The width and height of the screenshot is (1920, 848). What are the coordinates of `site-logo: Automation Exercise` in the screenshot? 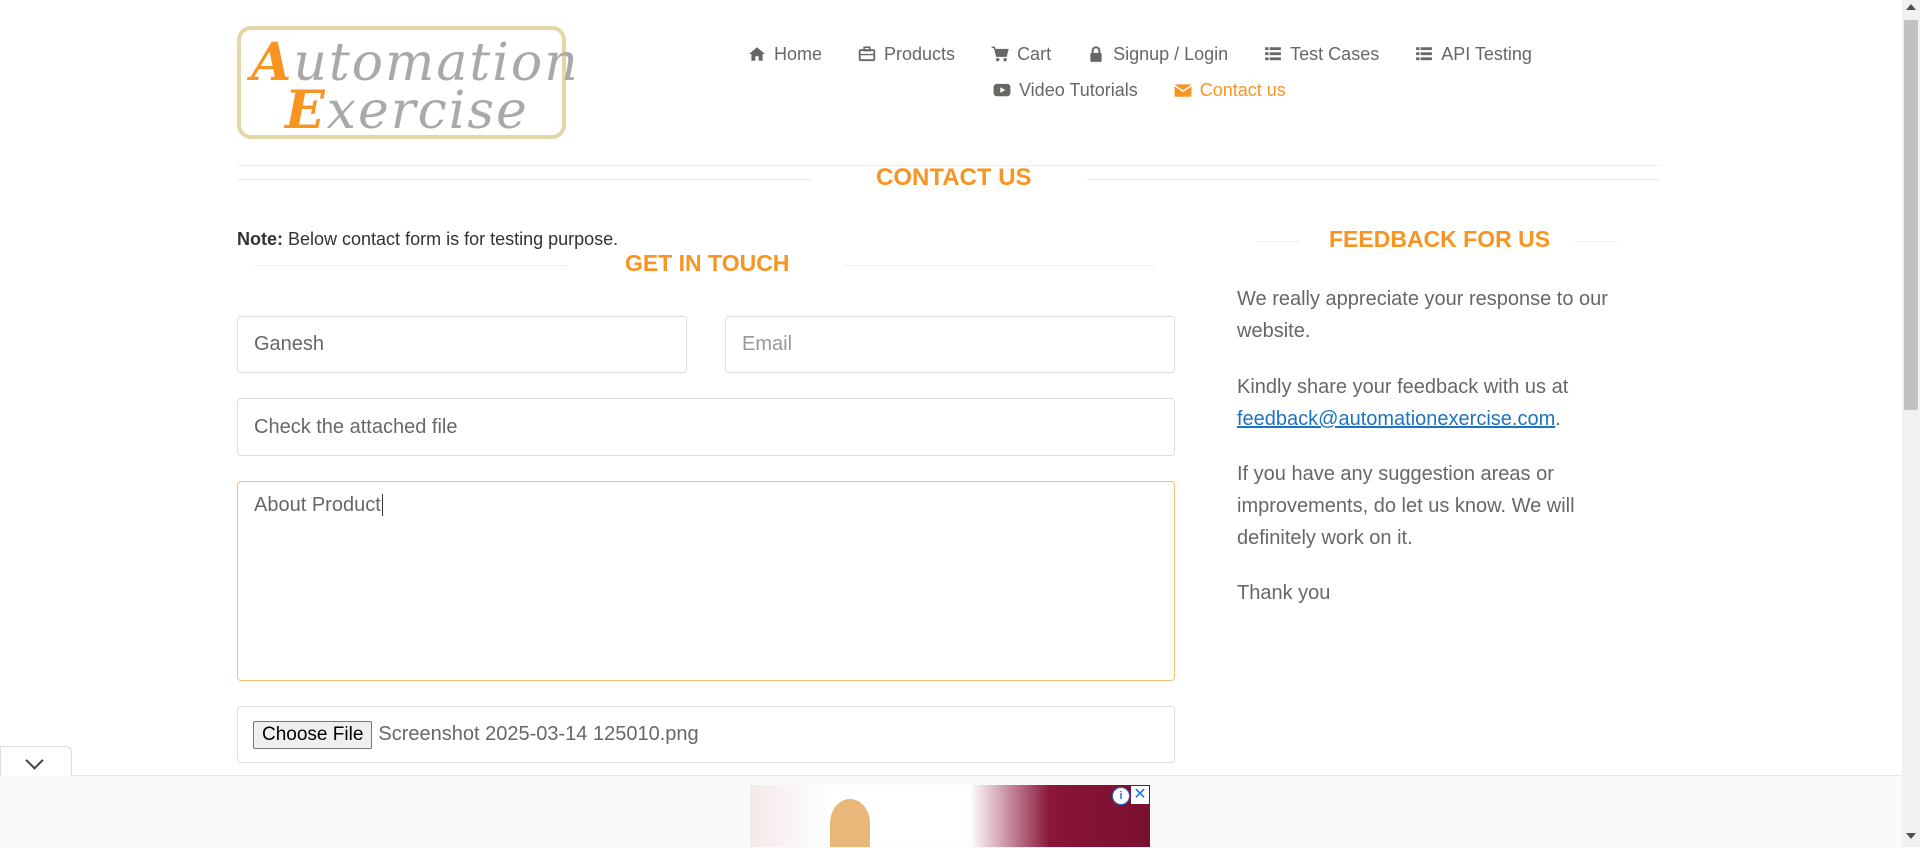 It's located at (407, 83).